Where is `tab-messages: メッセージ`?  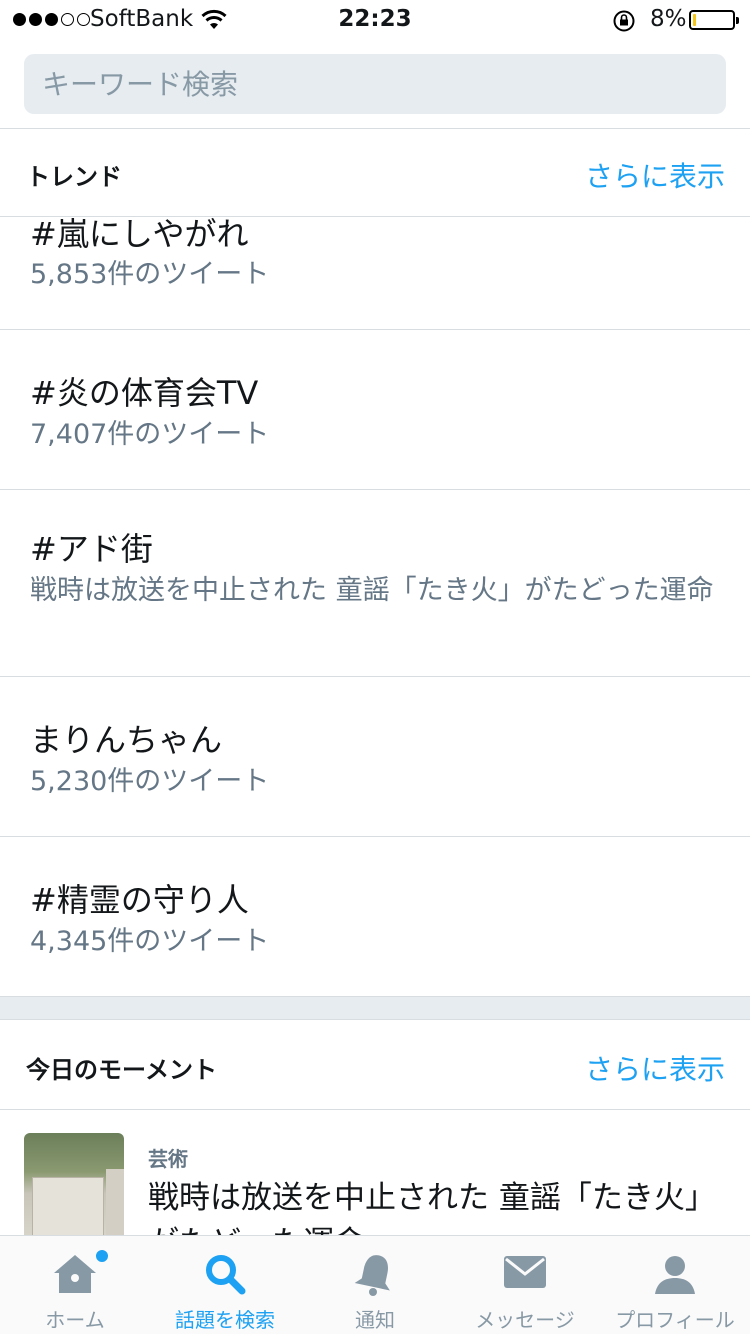 tab-messages: メッセージ is located at coordinates (525, 1285).